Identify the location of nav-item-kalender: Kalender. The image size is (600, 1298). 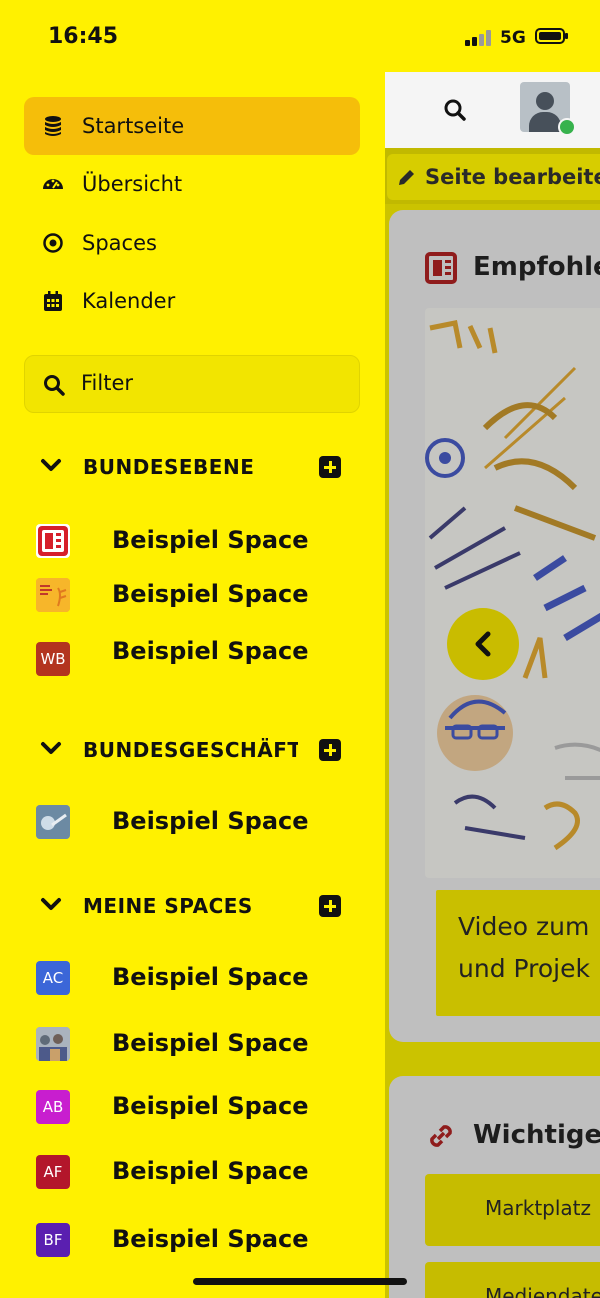
(192, 301).